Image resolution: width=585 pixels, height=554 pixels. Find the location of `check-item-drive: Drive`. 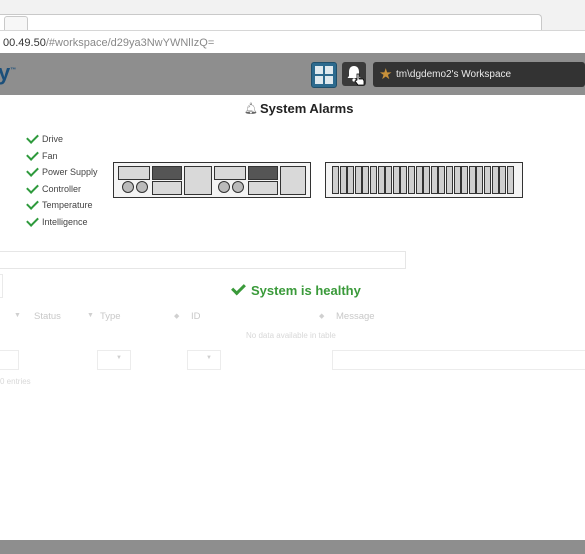

check-item-drive: Drive is located at coordinates (61, 139).